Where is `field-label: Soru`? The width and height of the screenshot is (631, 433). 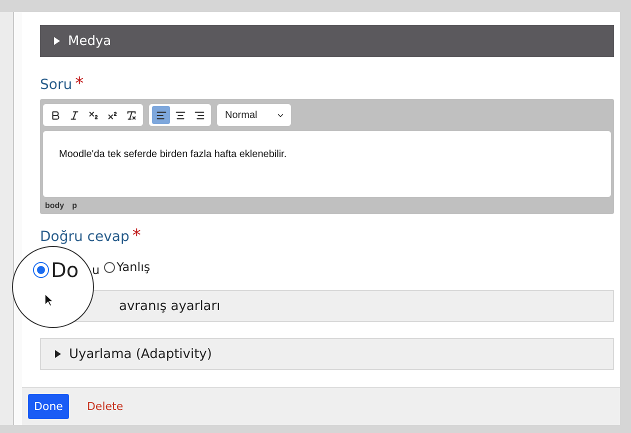 field-label: Soru is located at coordinates (56, 85).